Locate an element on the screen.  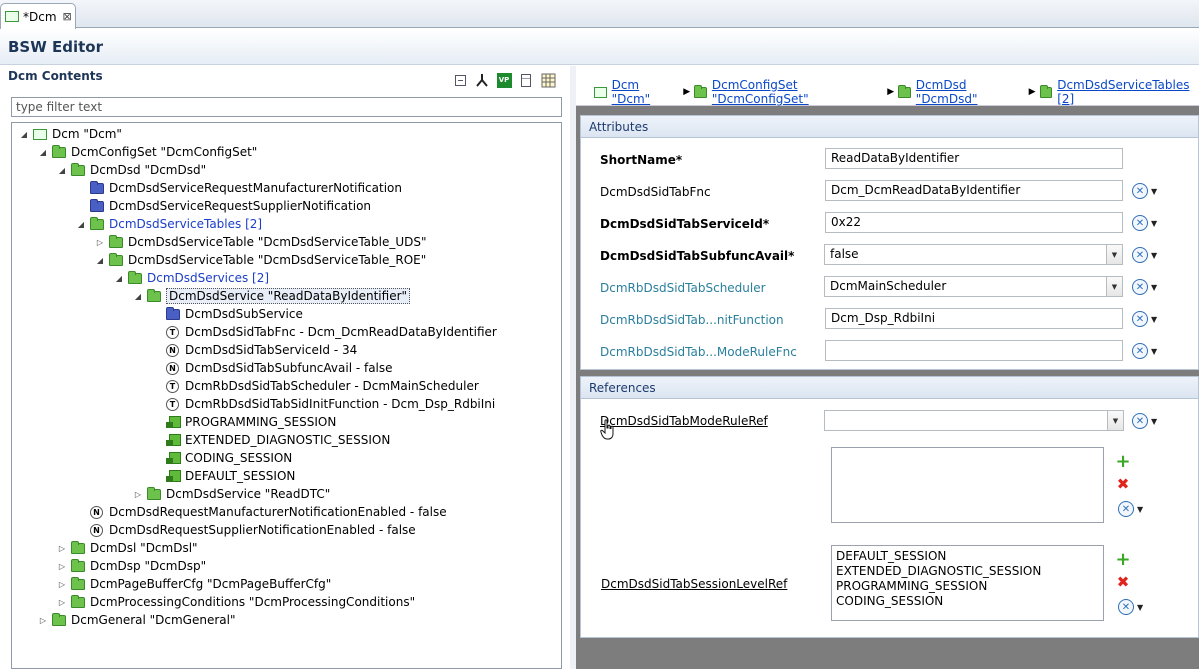
breadcrumb-item: DcmDsdServiceTables [2] is located at coordinates (1116, 92).